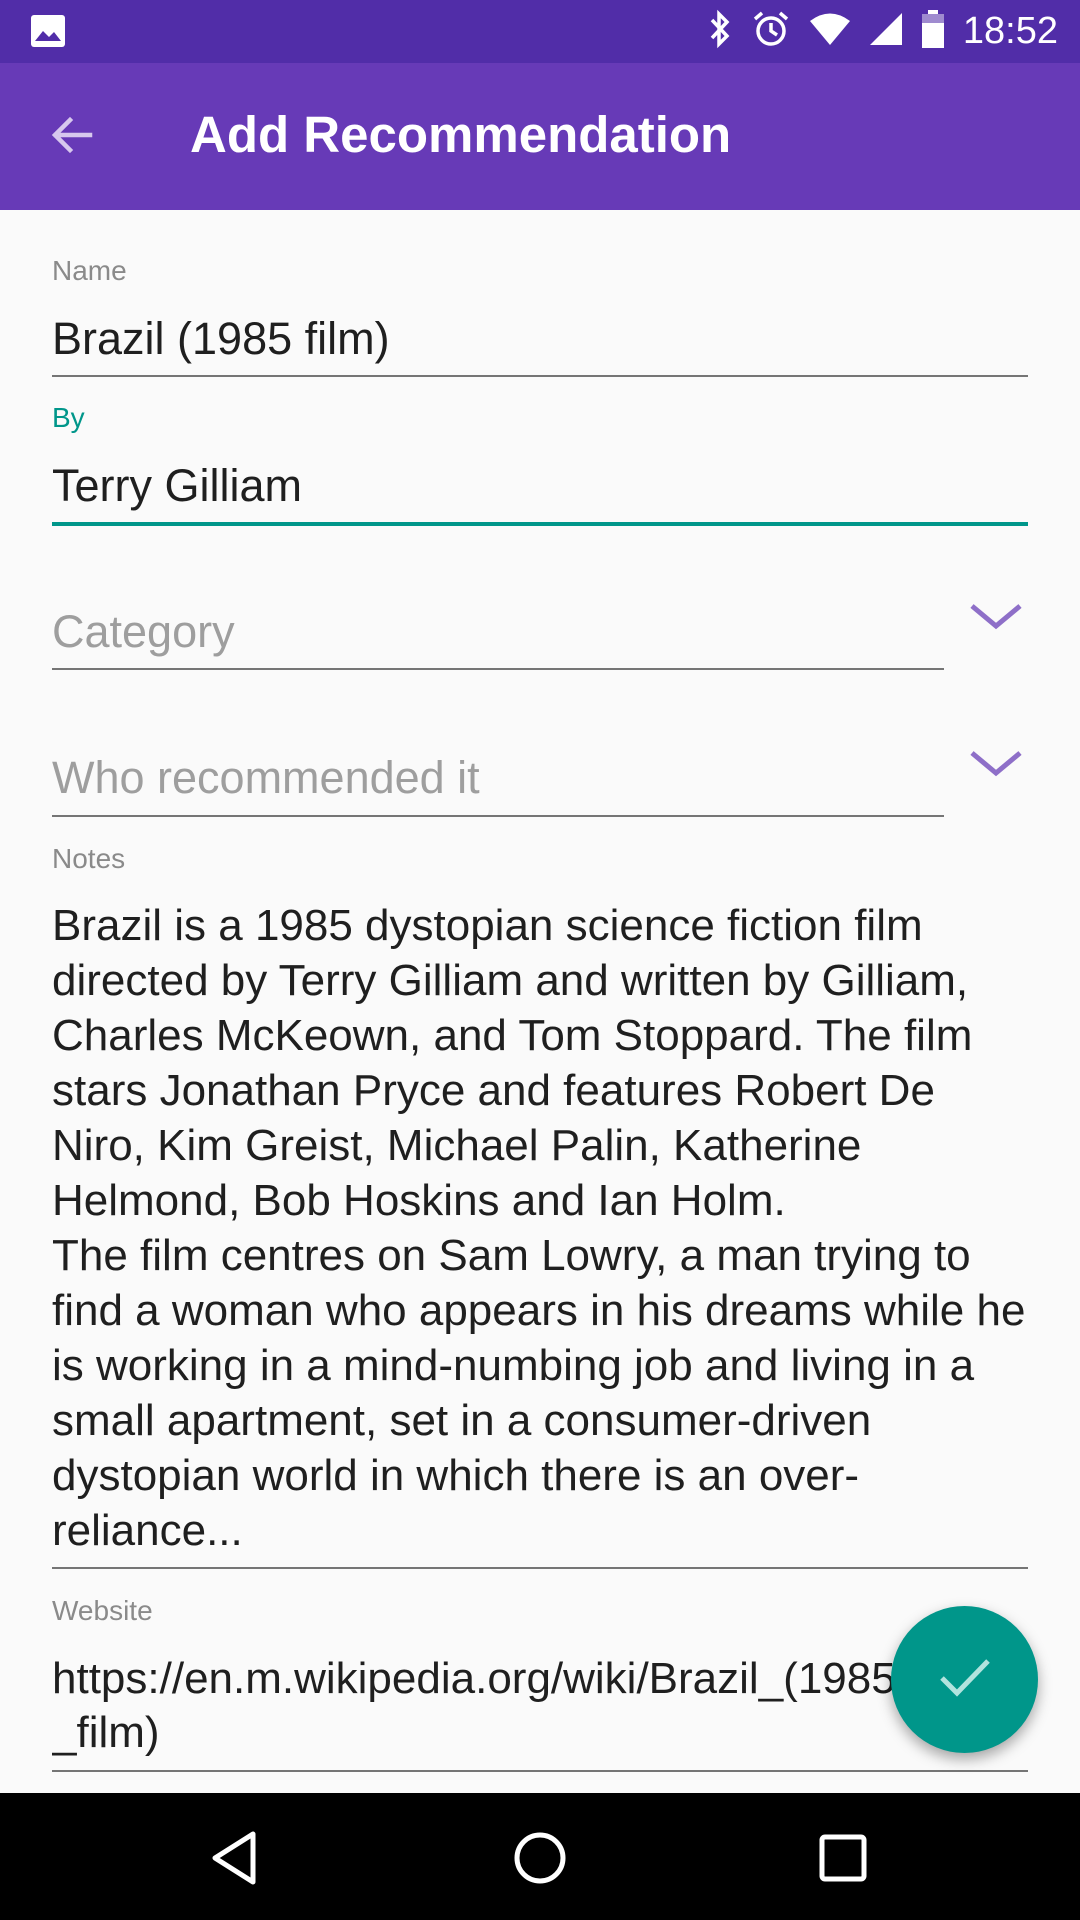  Describe the element at coordinates (143, 632) in the screenshot. I see `category-select: Category` at that location.